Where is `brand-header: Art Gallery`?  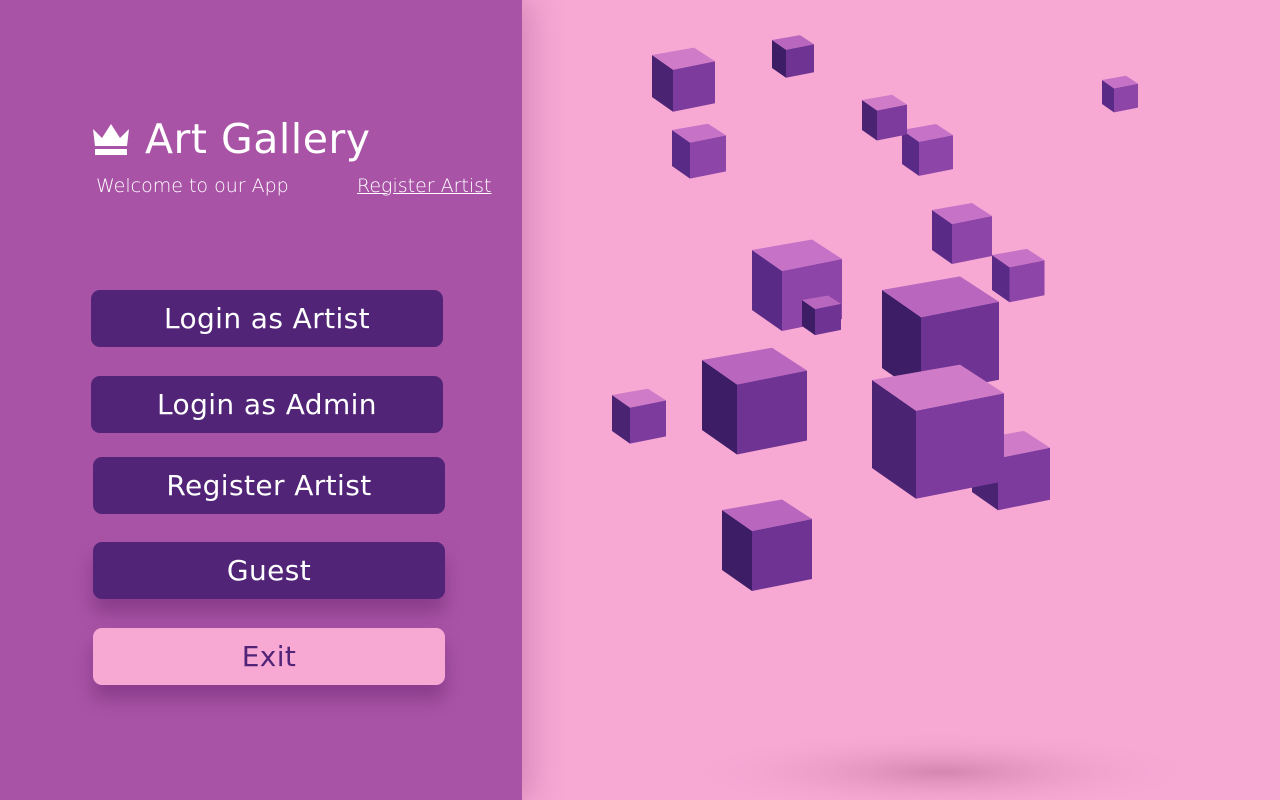
brand-header: Art Gallery is located at coordinates (231, 139).